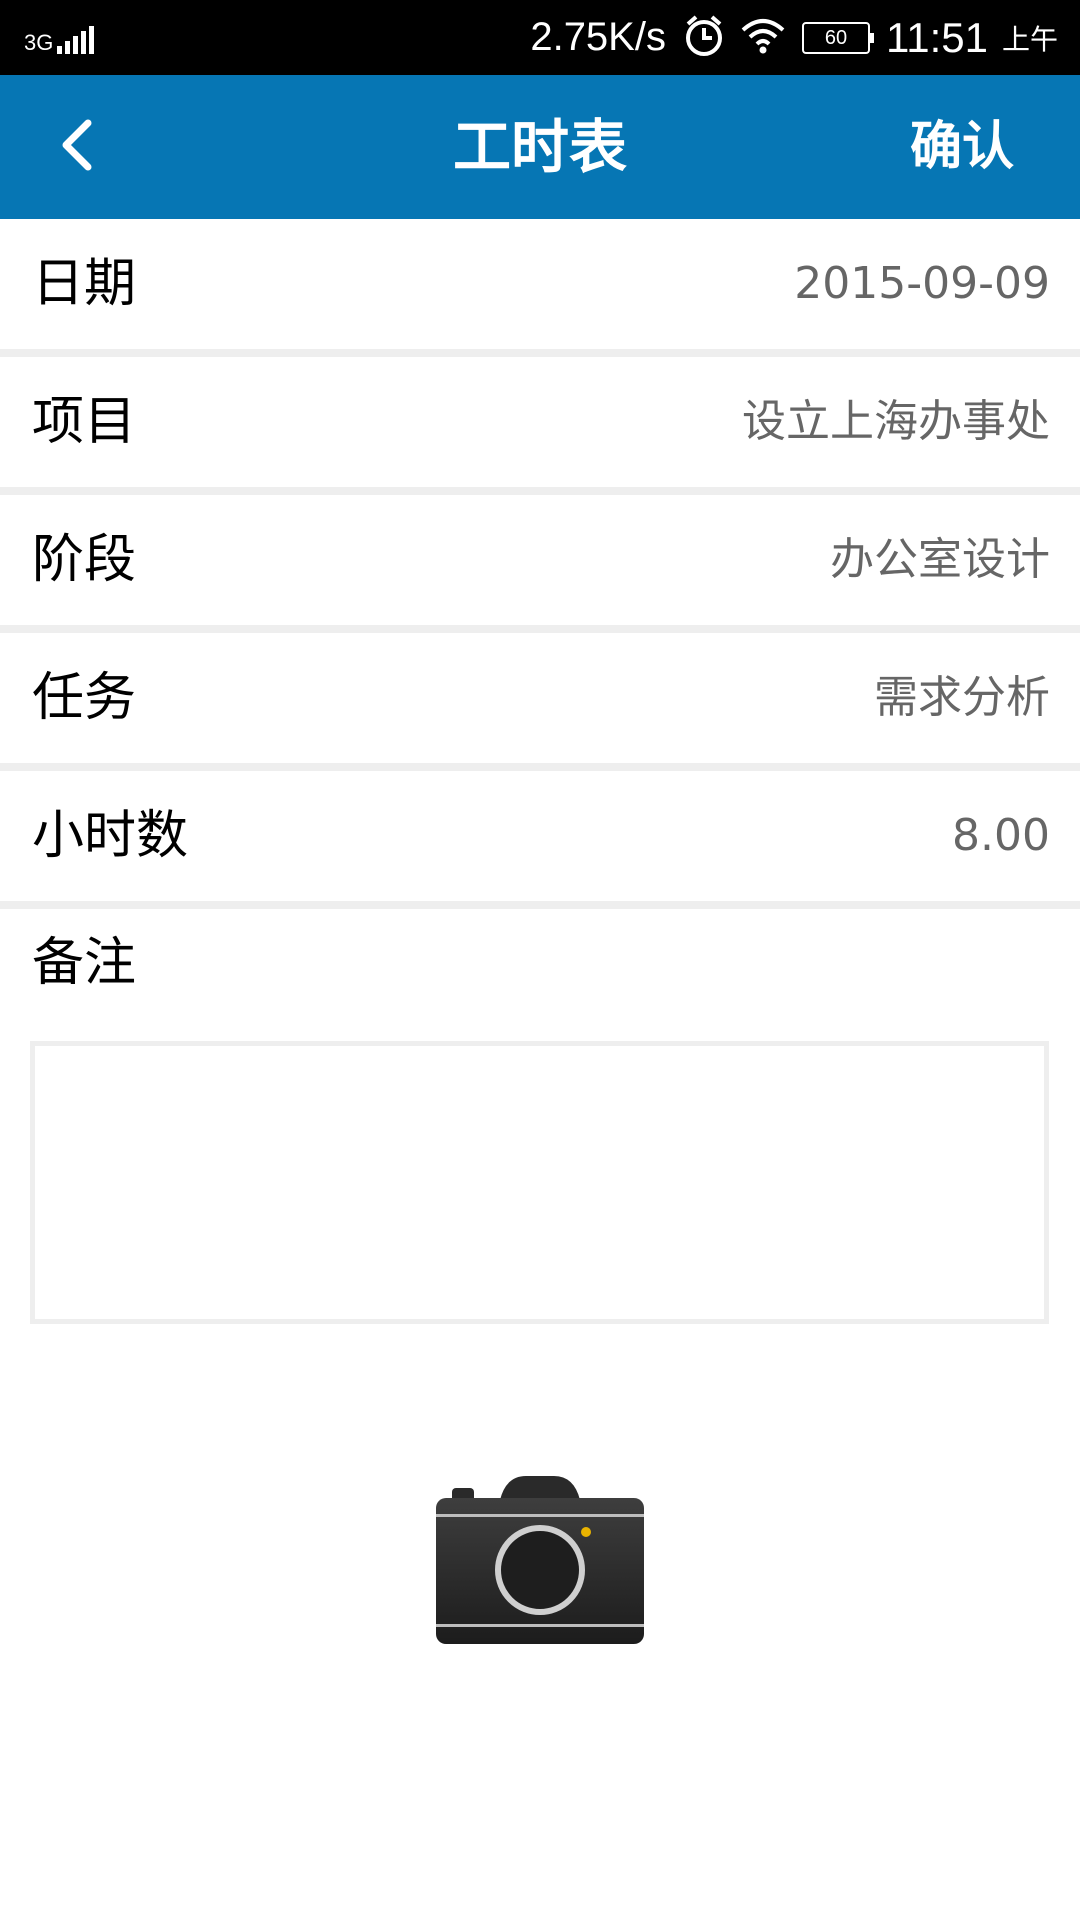 The width and height of the screenshot is (1080, 1920). Describe the element at coordinates (1001, 835) in the screenshot. I see `hours-value: 8.00` at that location.